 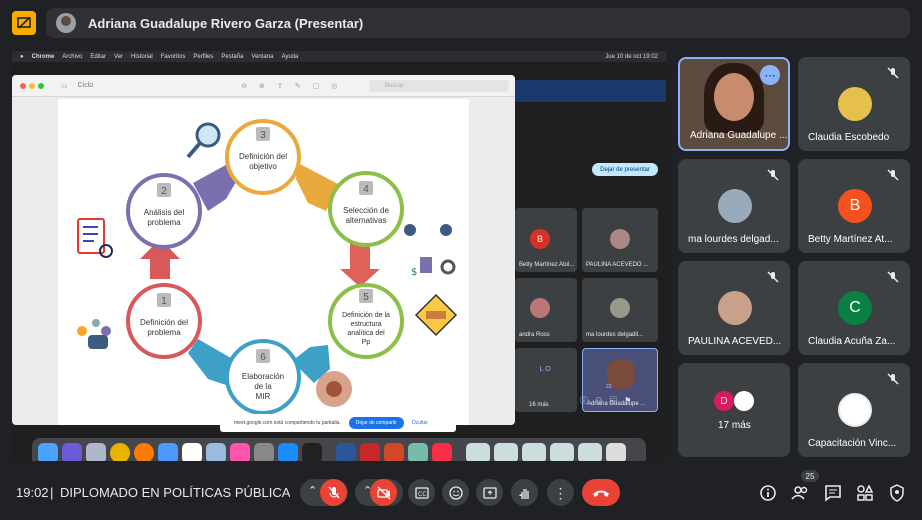 What do you see at coordinates (734, 97) in the screenshot?
I see `participant-face` at bounding box center [734, 97].